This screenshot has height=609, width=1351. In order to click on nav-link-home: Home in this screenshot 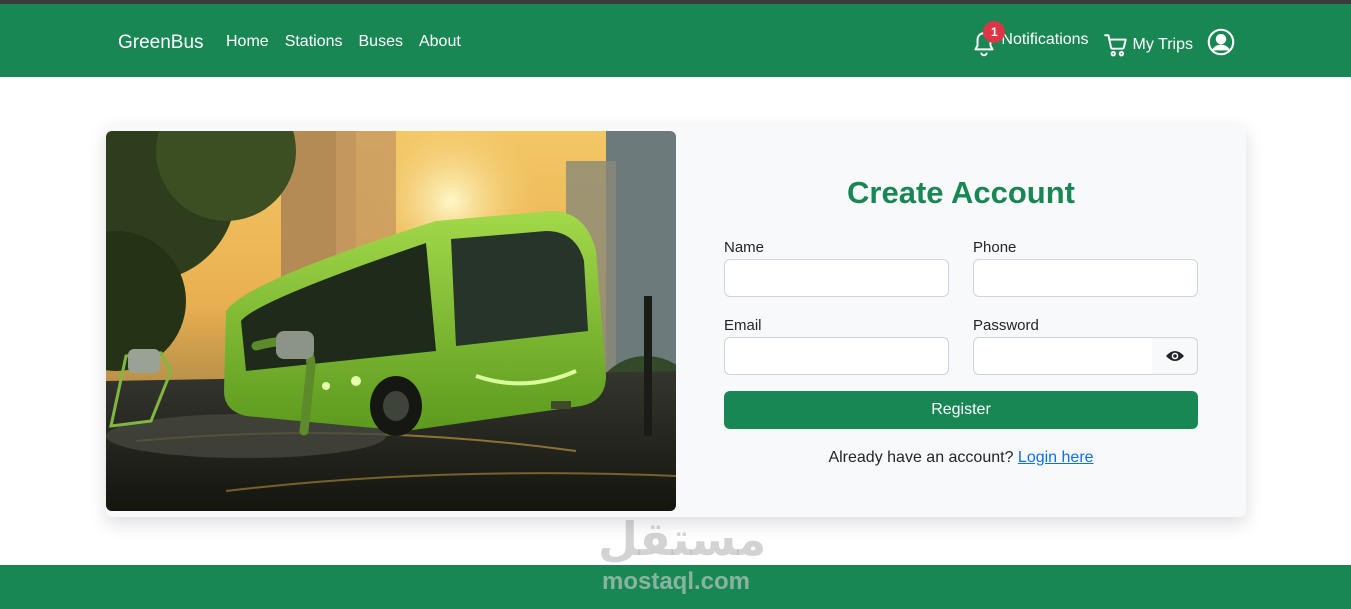, I will do `click(247, 42)`.